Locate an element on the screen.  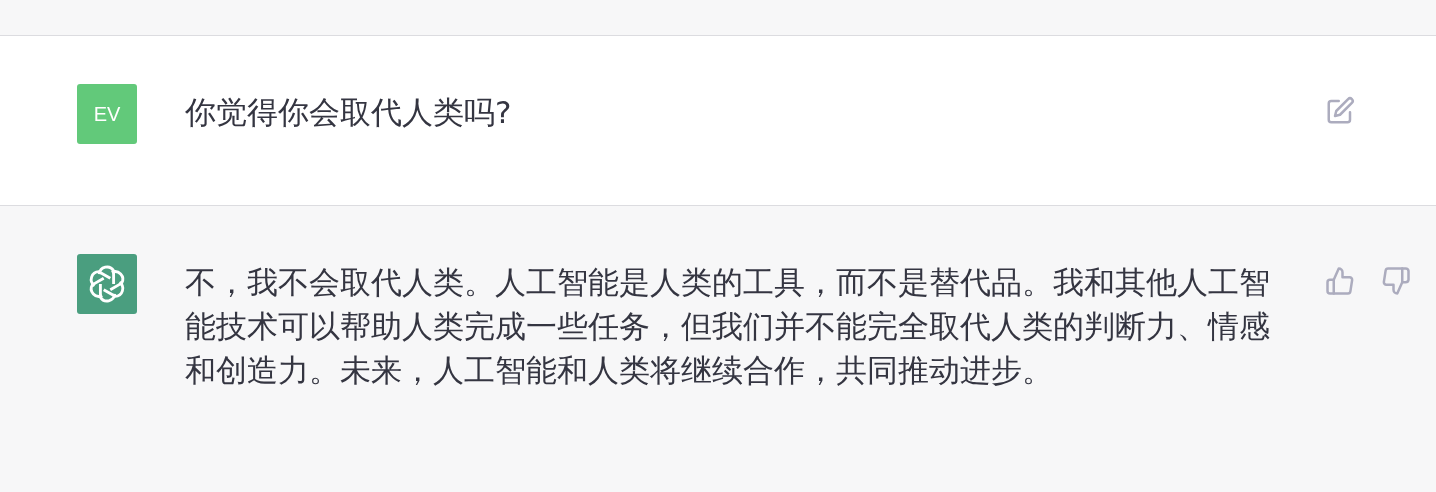
edit-icon is located at coordinates (1340, 111).